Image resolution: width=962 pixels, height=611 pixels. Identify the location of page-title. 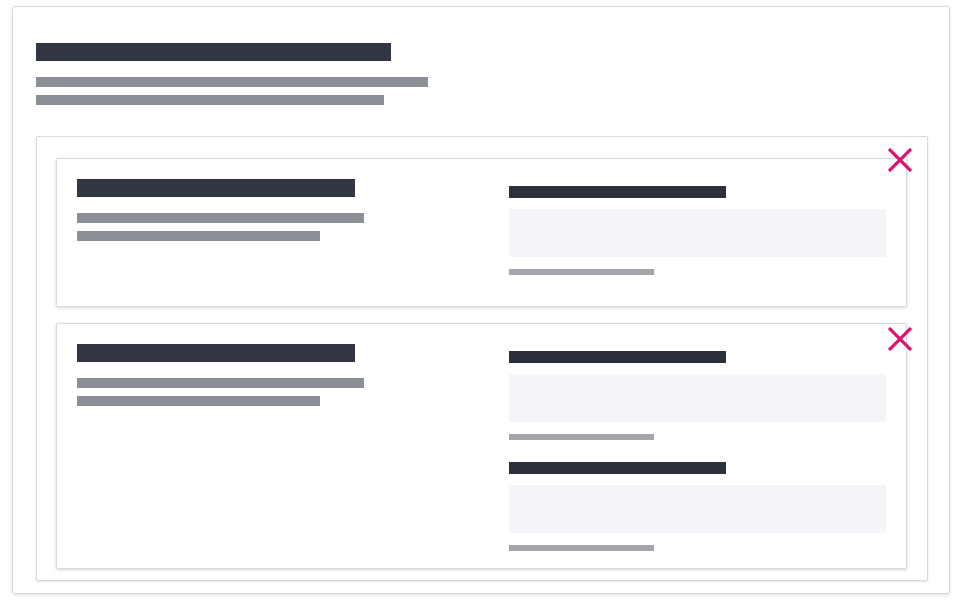
(213, 52).